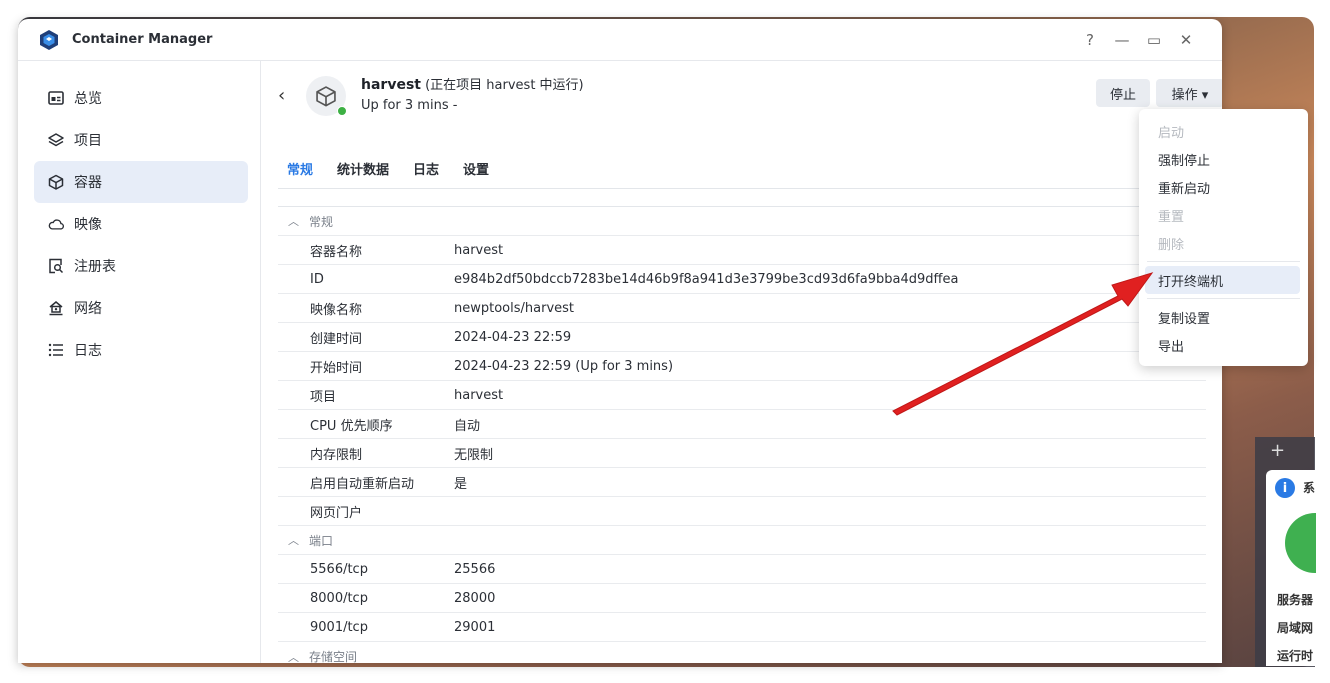 The height and width of the screenshot is (683, 1330). What do you see at coordinates (502, 85) in the screenshot?
I see `running-note: (正在项目 harvest 中运行)` at bounding box center [502, 85].